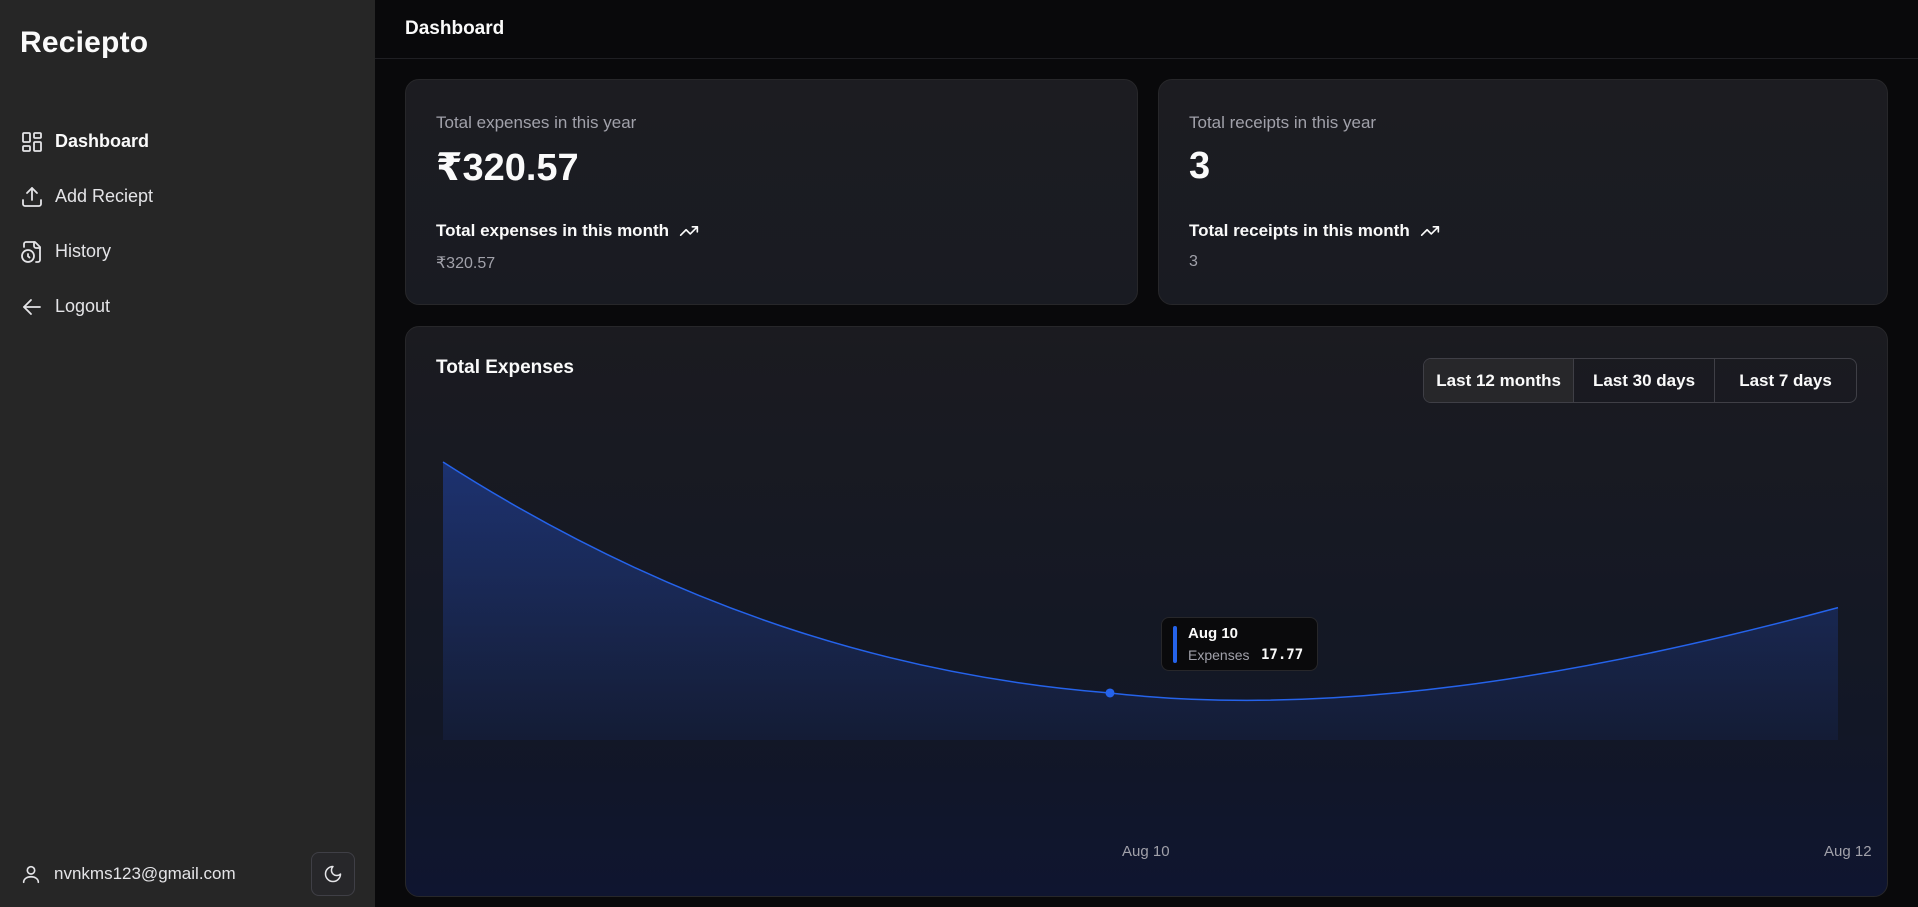  What do you see at coordinates (1193, 261) in the screenshot?
I see `stat-sub-value: 3` at bounding box center [1193, 261].